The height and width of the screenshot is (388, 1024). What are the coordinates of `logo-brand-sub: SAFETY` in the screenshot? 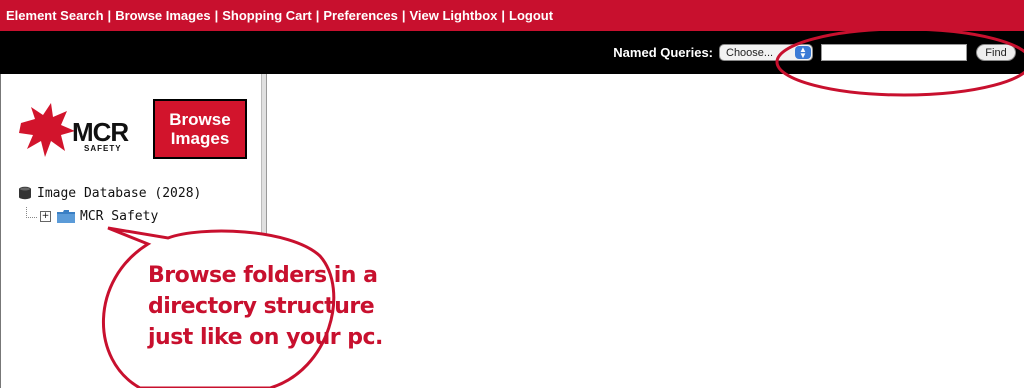 It's located at (103, 148).